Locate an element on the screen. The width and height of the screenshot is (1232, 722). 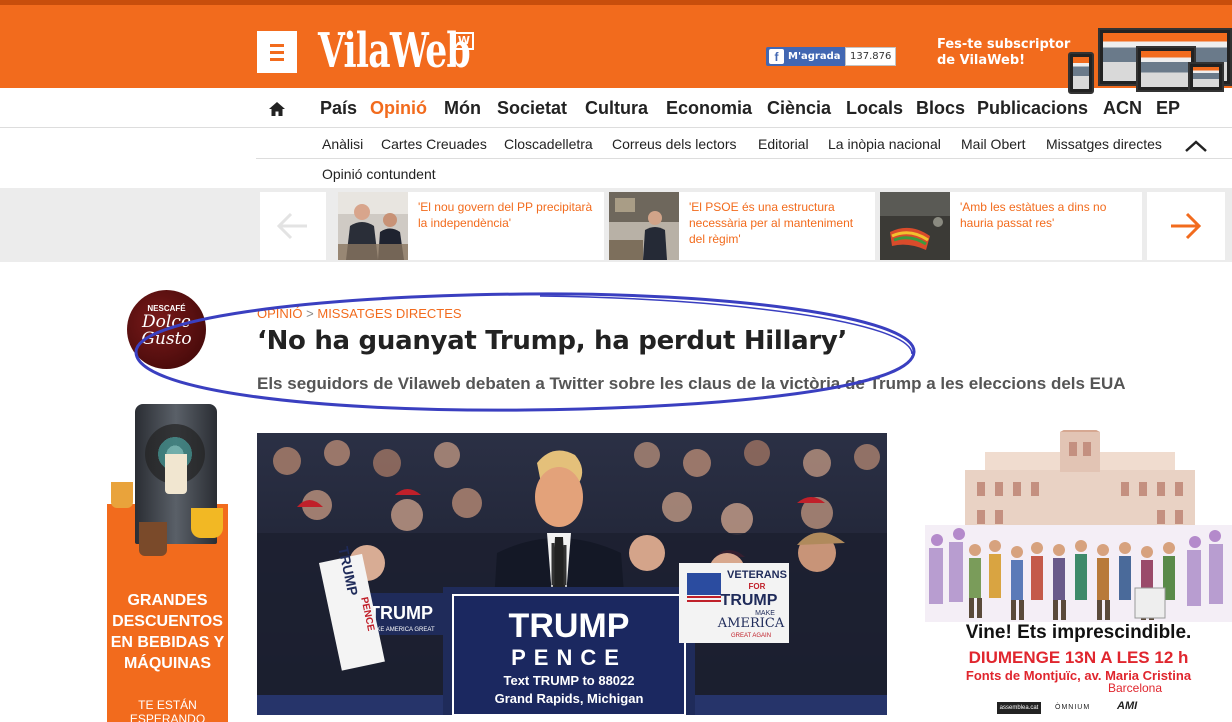
subnav-item-editorial: Editorial is located at coordinates (783, 144).